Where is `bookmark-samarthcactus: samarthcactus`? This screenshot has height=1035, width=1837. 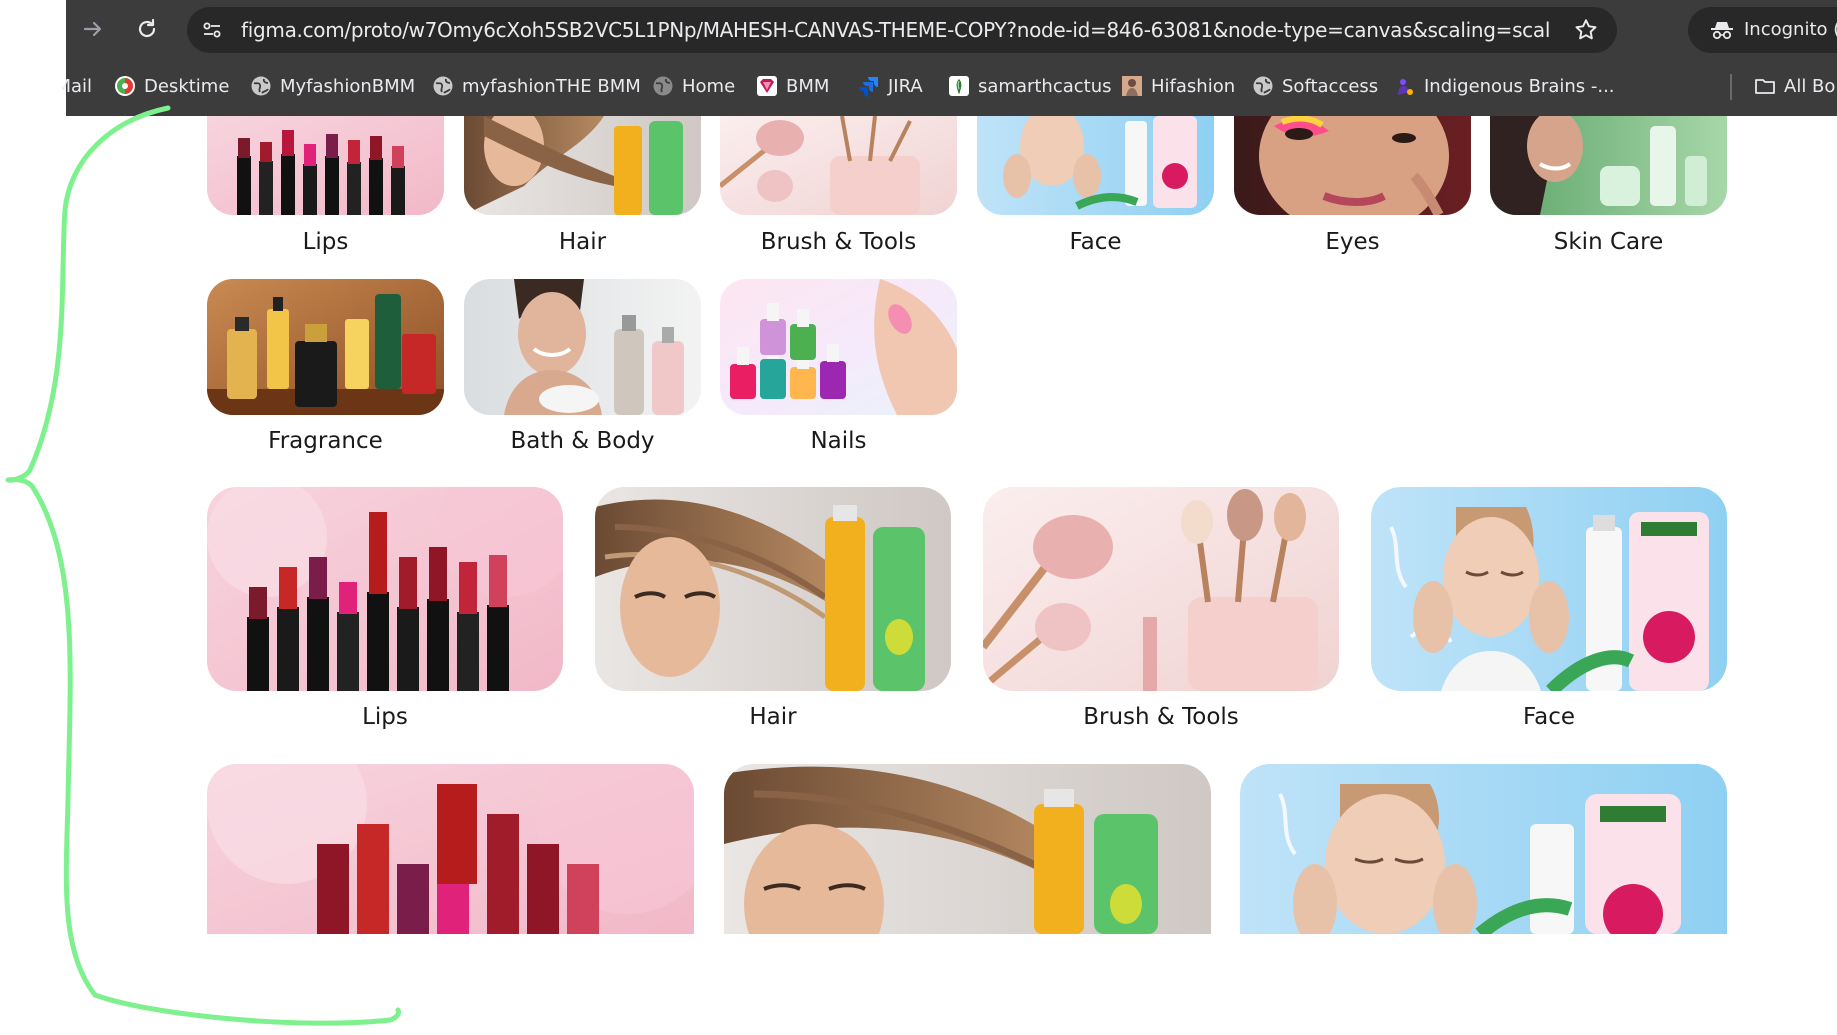
bookmark-samarthcactus: samarthcactus is located at coordinates (1030, 86).